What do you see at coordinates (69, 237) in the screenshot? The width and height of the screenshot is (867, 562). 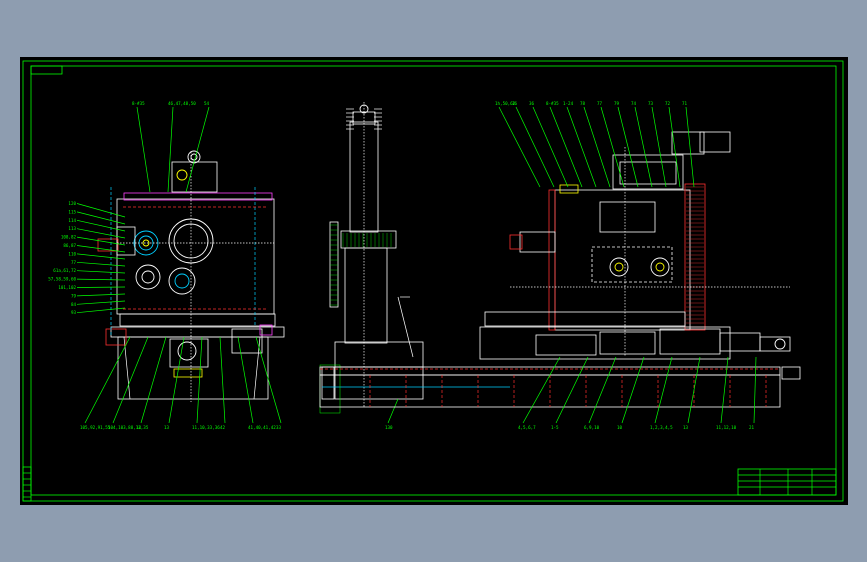 I see `left-view-side-label: 108,82` at bounding box center [69, 237].